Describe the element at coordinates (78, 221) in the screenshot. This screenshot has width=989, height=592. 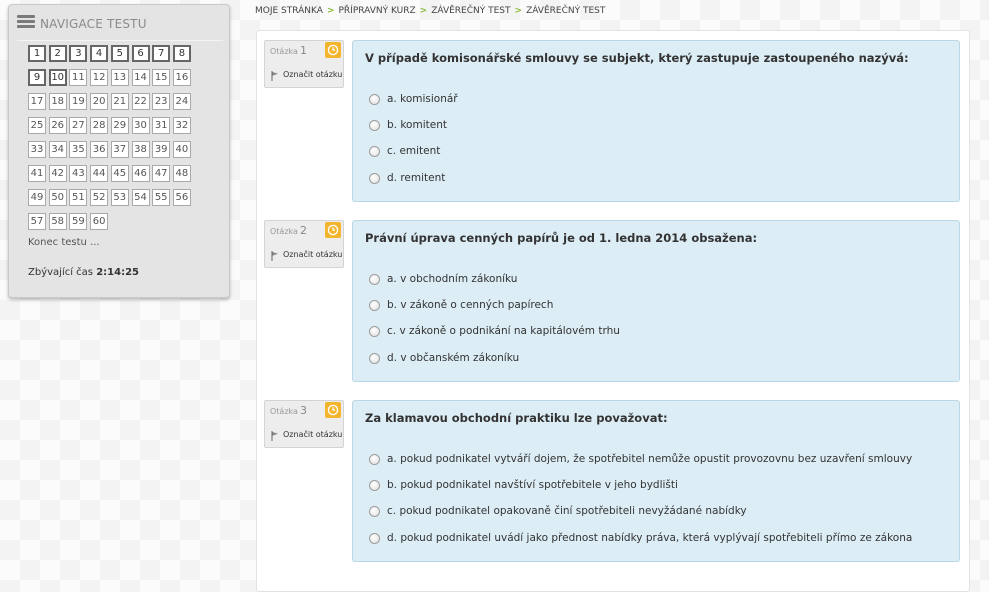
I see `question-nav-button: 59` at that location.